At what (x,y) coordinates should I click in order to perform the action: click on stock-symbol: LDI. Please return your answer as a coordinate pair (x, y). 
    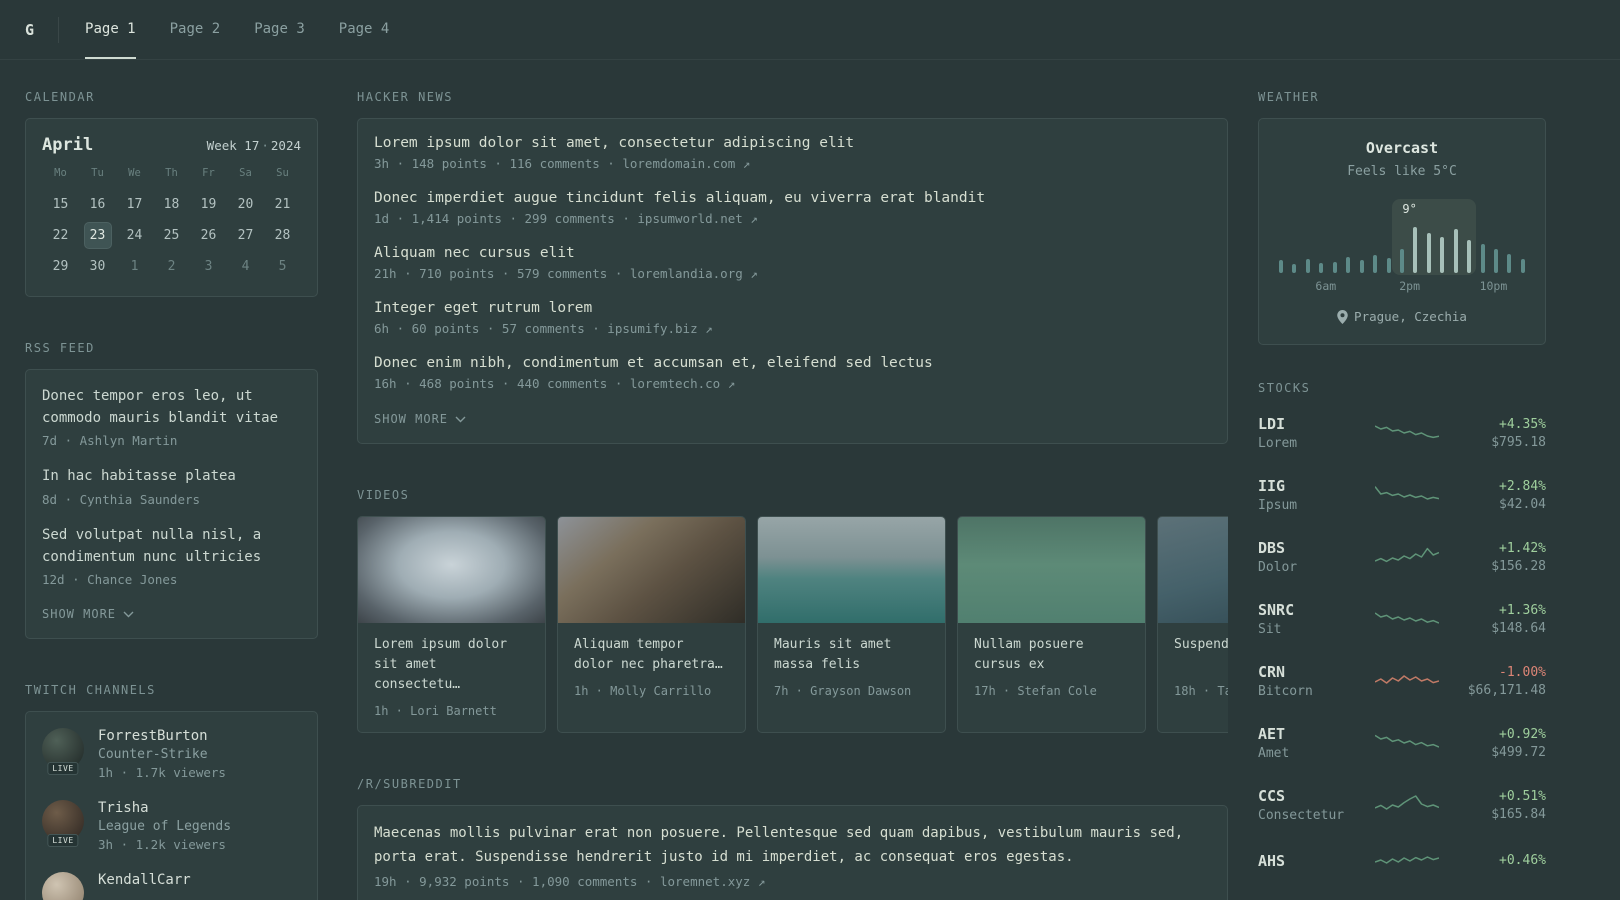
    Looking at the image, I should click on (1307, 424).